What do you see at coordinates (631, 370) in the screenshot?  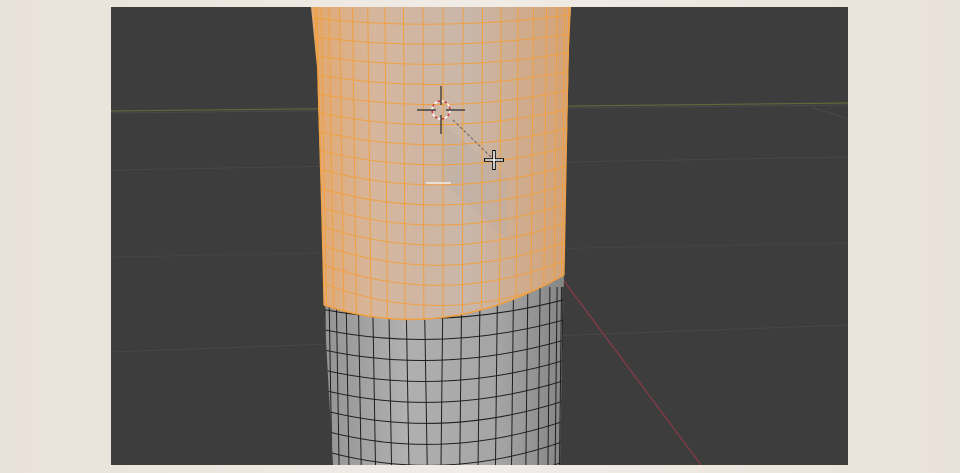 I see `x-axis-line` at bounding box center [631, 370].